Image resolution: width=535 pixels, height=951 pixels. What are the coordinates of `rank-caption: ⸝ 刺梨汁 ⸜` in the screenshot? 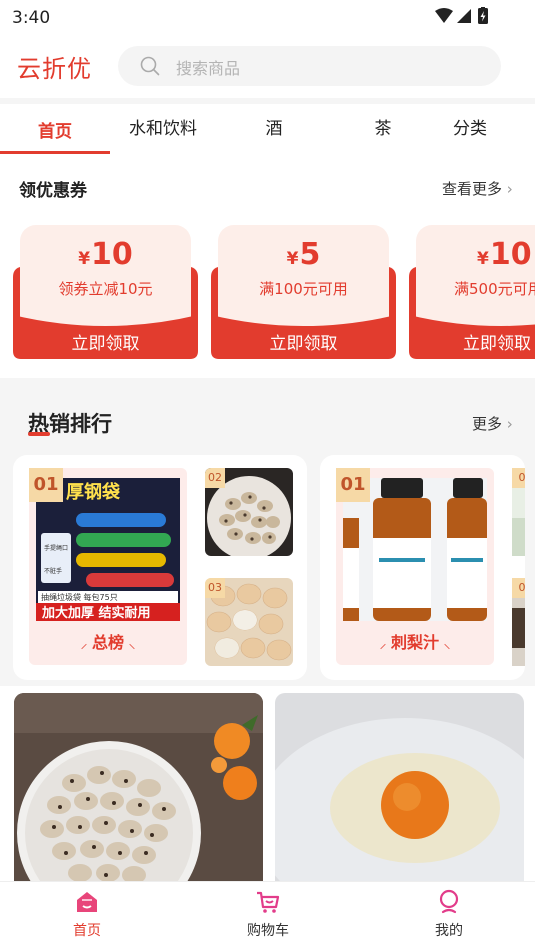 It's located at (415, 641).